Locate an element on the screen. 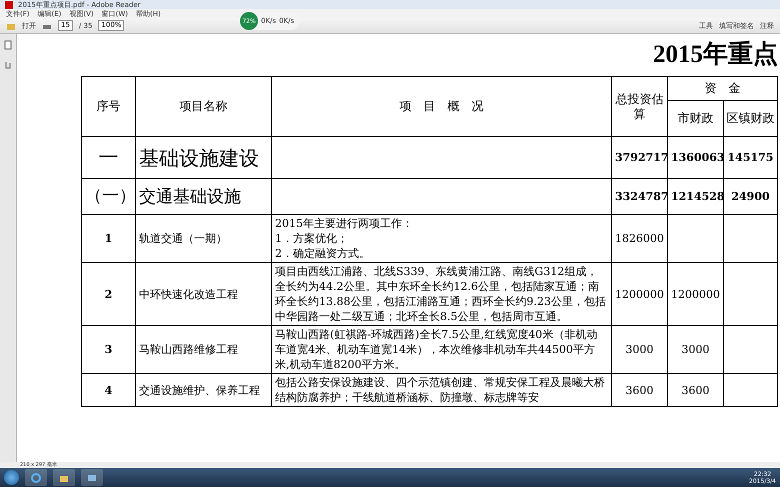  table-cell: 马鞍山西路(虹祺路-环城西路)全长7.5公里,红线宽度40米（非机动车道宽4米、机动车道宽14米），本次维修非机动车共44500平方米,机动车道8200平方米。 is located at coordinates (442, 350).